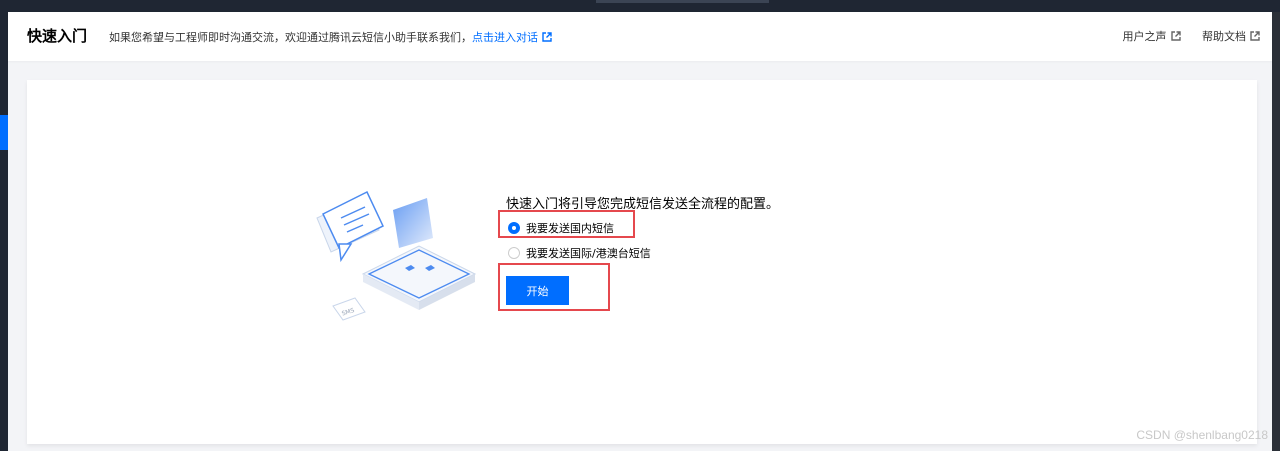  I want to click on domestic-sms-label: 我要发送国内短信, so click(570, 228).